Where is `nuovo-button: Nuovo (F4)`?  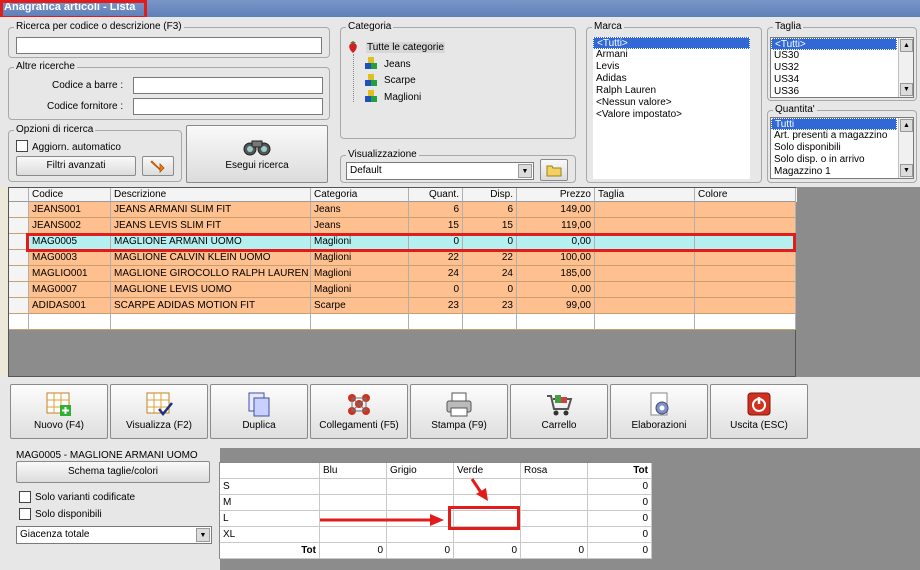 nuovo-button: Nuovo (F4) is located at coordinates (59, 411).